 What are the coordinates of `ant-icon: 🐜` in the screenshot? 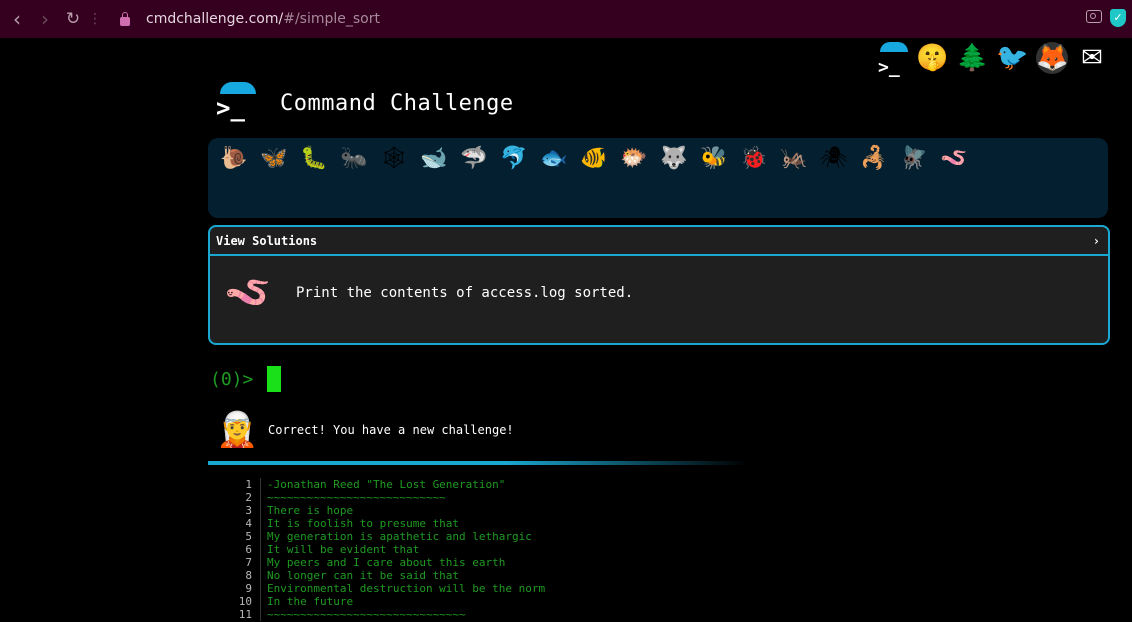 It's located at (354, 159).